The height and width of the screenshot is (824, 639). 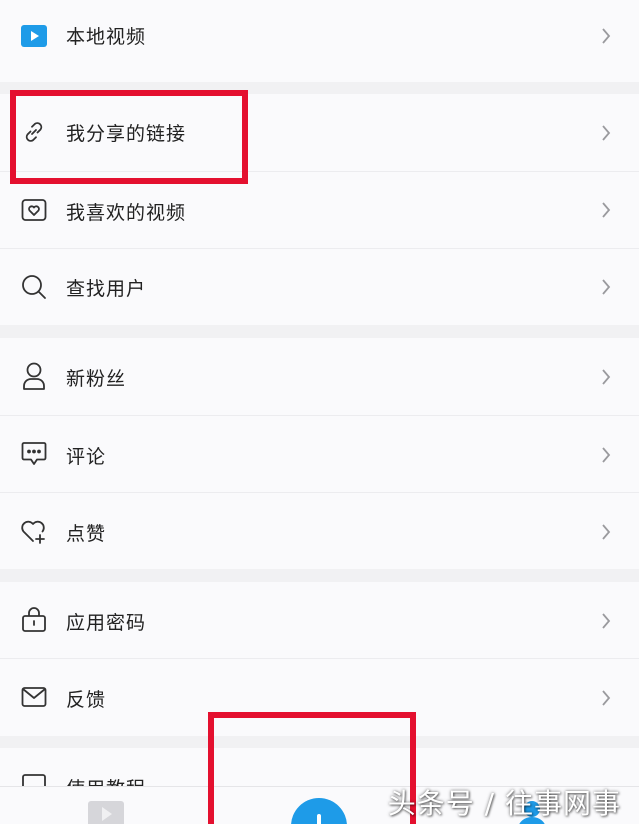 I want to click on menu-item-find-users: 查找用户, so click(x=319, y=287).